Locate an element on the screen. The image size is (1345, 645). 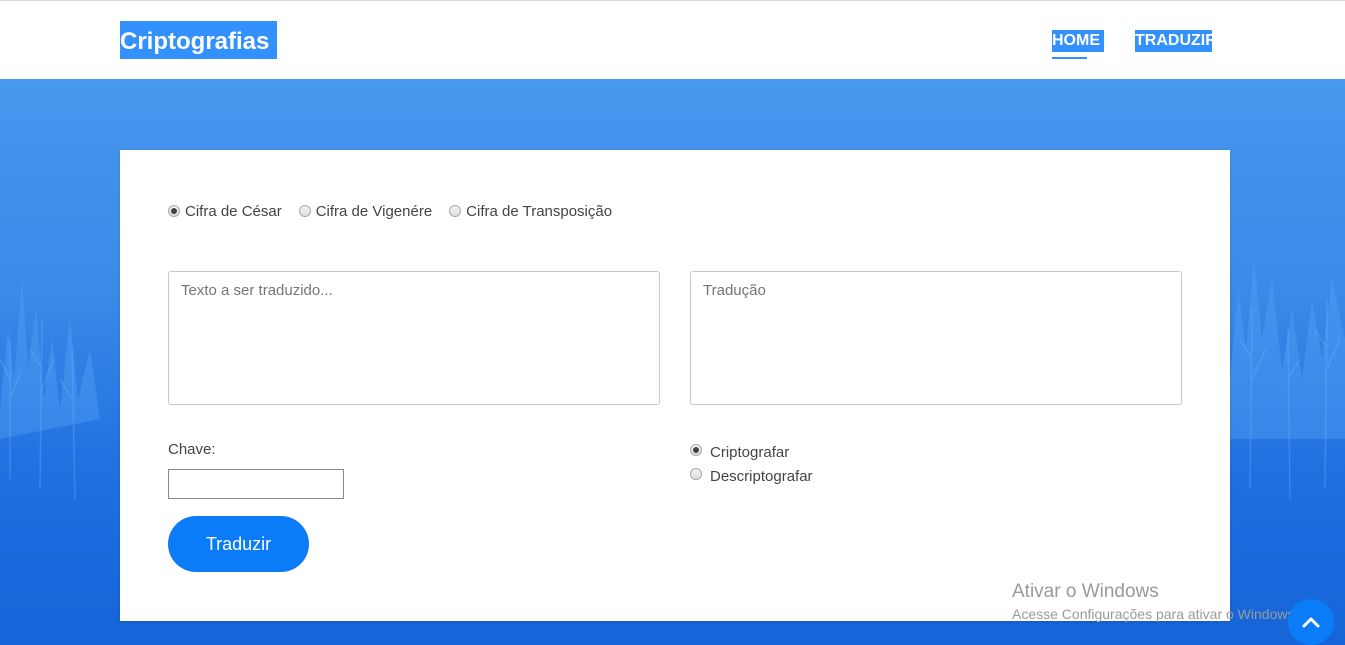
cipher-option-vigenere: Cifra de Vigenére is located at coordinates (365, 211).